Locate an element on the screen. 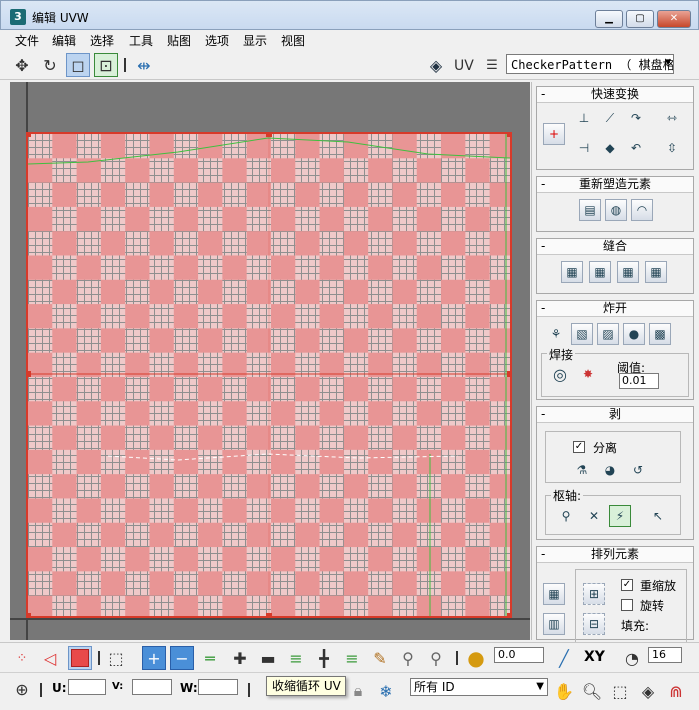 The image size is (699, 710). v-input is located at coordinates (152, 687).